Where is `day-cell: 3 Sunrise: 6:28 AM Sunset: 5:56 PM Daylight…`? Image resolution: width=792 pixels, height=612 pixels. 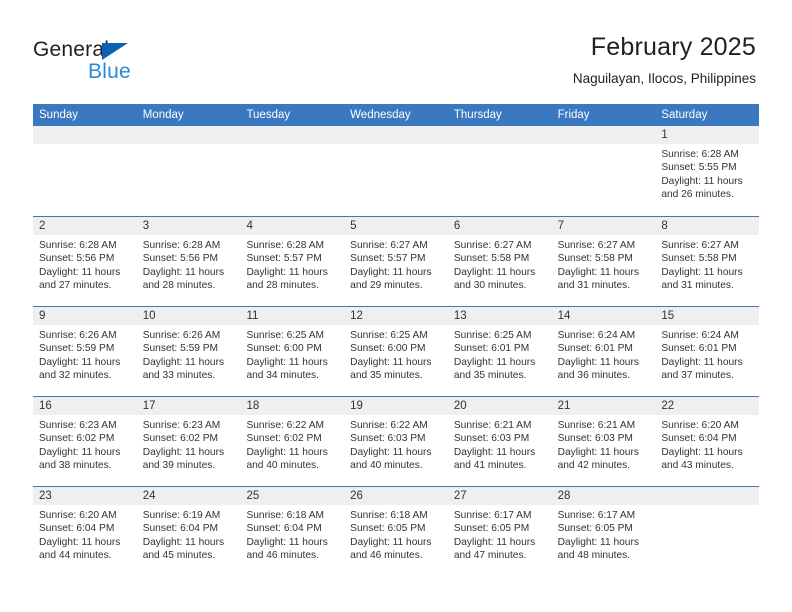 day-cell: 3 Sunrise: 6:28 AM Sunset: 5:56 PM Daylight… is located at coordinates (188, 261).